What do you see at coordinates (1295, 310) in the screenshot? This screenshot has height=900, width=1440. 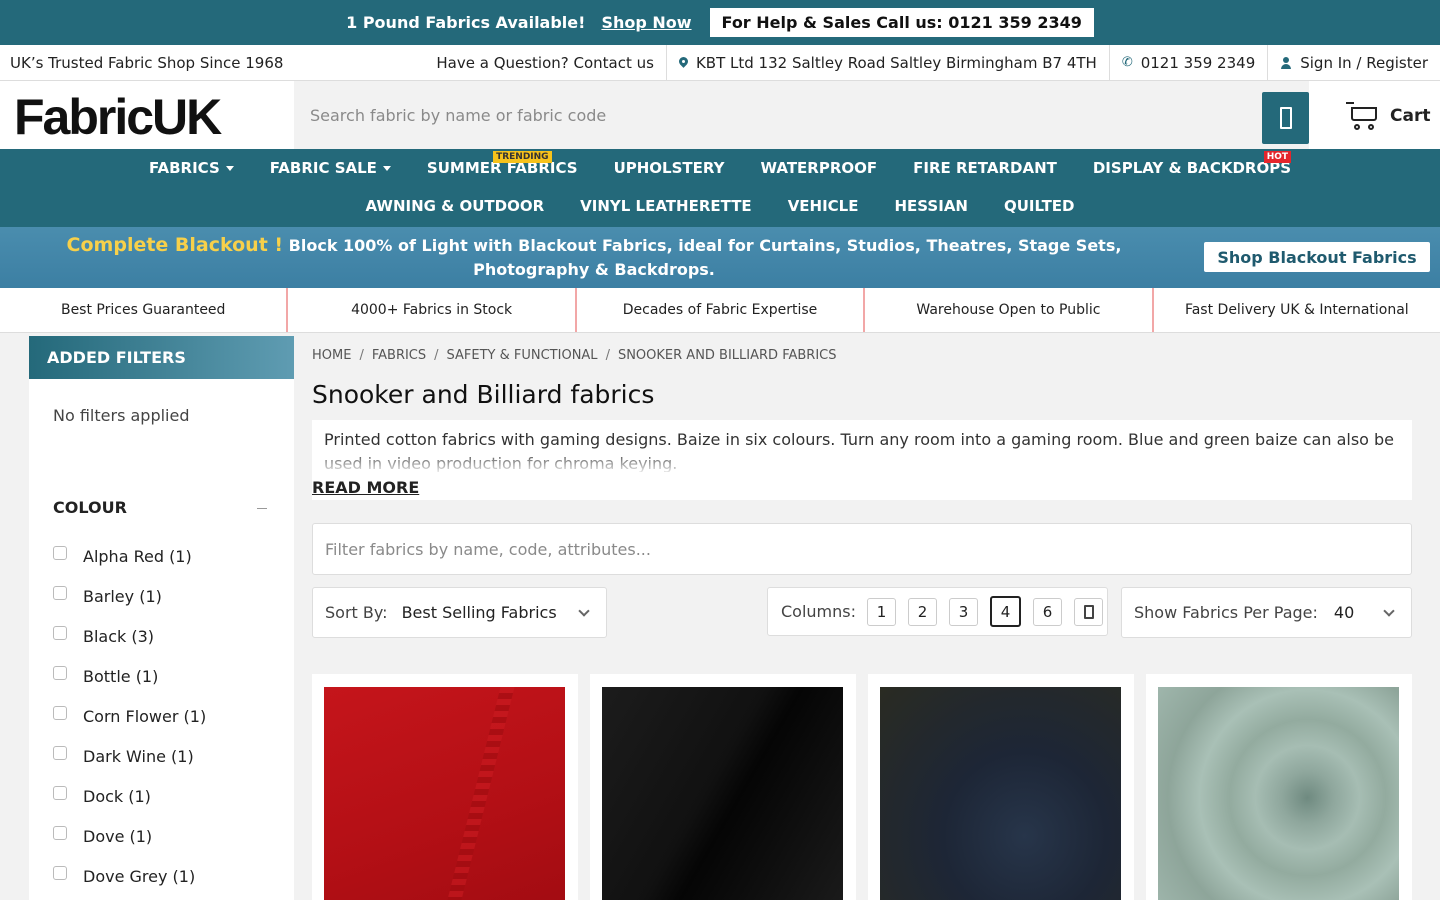 I see `usp-item: Fast Delivery UK & International` at bounding box center [1295, 310].